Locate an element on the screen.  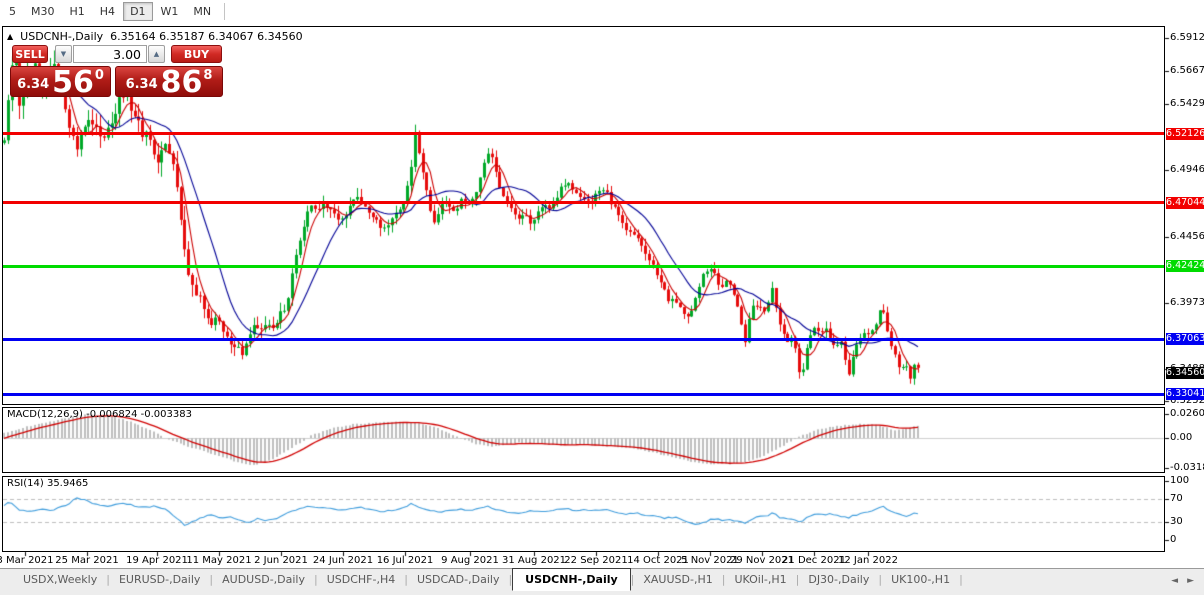
tab-uk100-h1: UK100-,H1 is located at coordinates (920, 579).